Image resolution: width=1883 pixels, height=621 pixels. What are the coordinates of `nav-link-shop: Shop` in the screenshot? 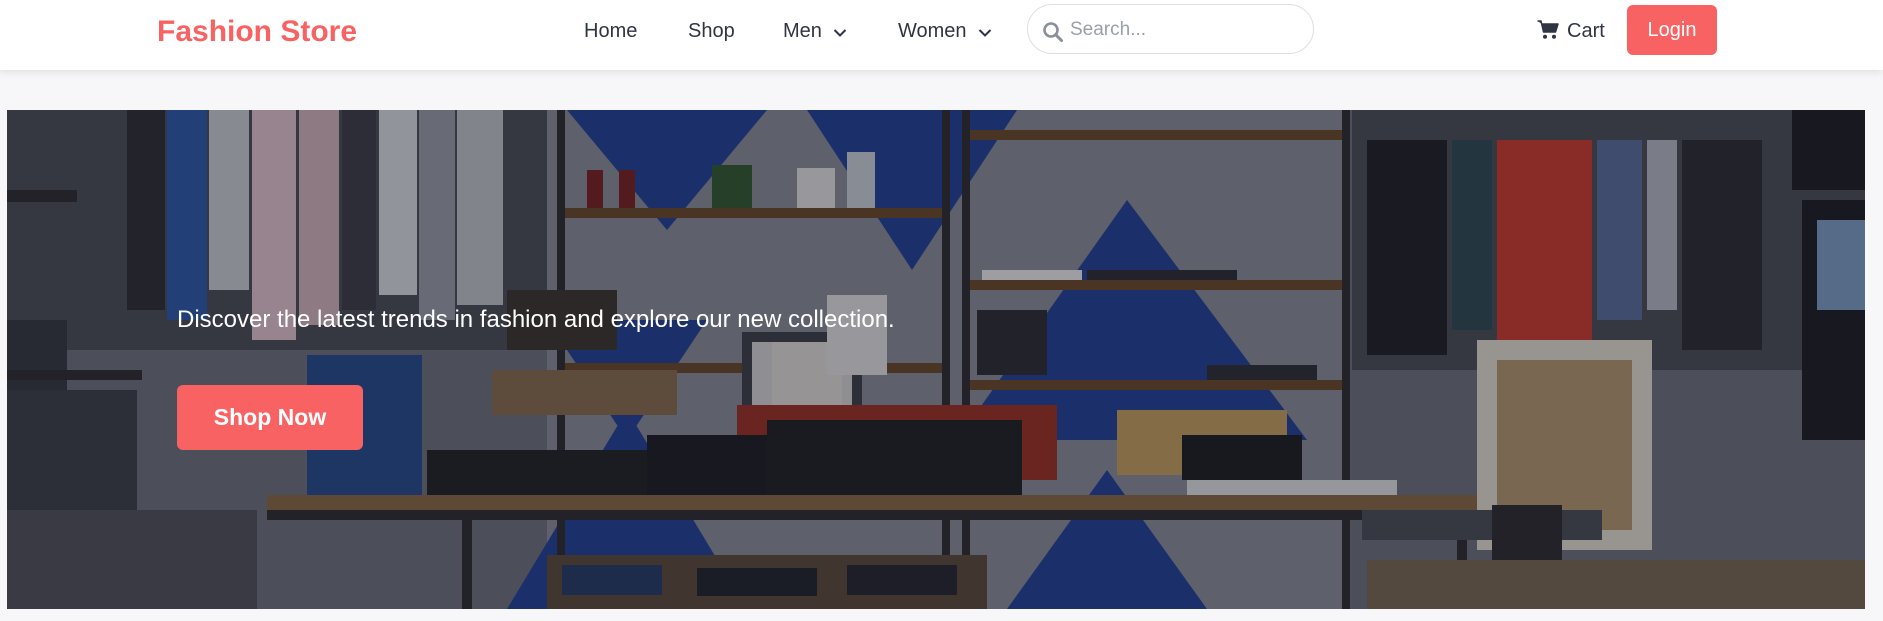 It's located at (711, 31).